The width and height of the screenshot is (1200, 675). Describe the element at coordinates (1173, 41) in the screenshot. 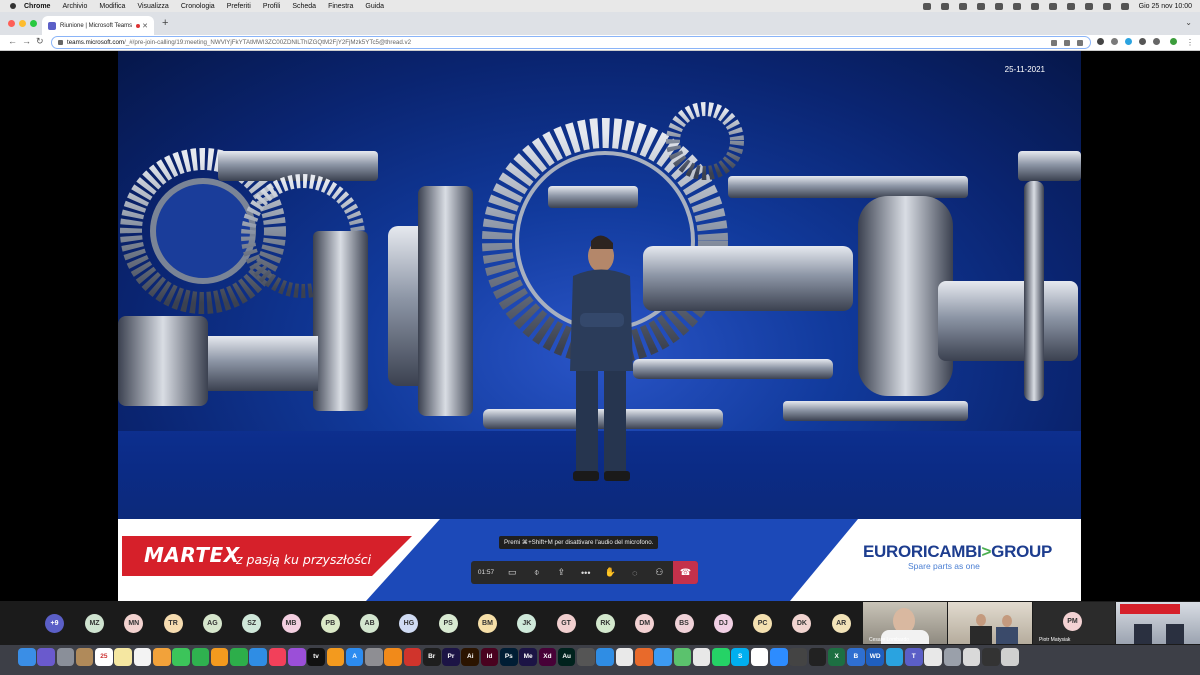

I see `profile-avatar-icon` at that location.